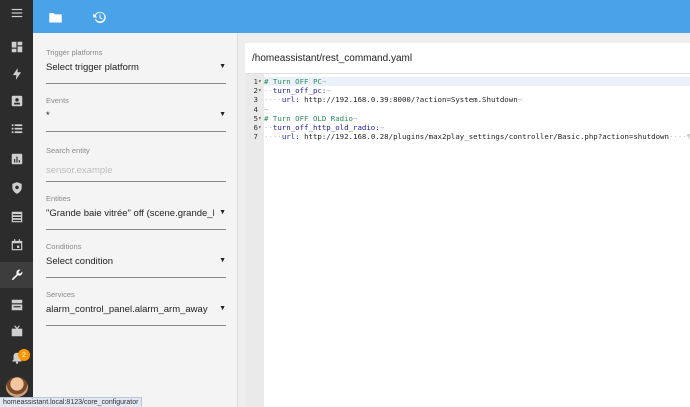  What do you see at coordinates (68, 150) in the screenshot?
I see `search-entity-label: Search entity` at bounding box center [68, 150].